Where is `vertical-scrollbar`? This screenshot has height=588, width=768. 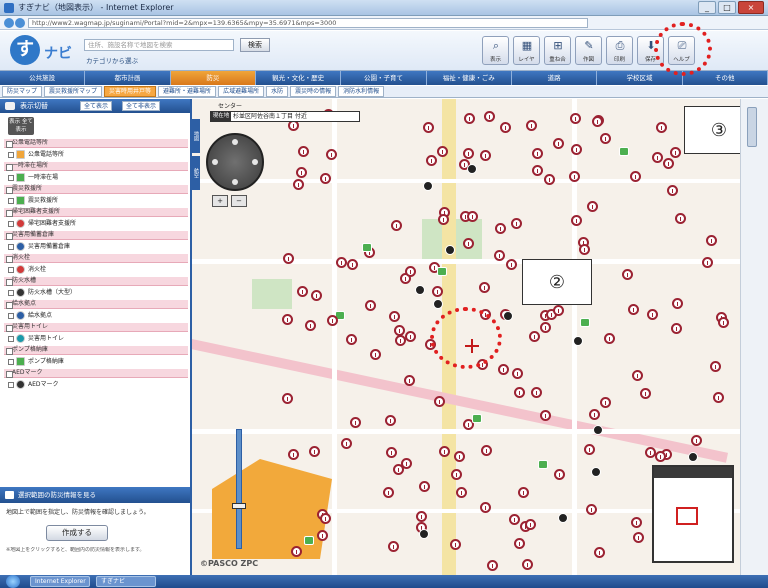
vertical-scrollbar is located at coordinates (754, 337).